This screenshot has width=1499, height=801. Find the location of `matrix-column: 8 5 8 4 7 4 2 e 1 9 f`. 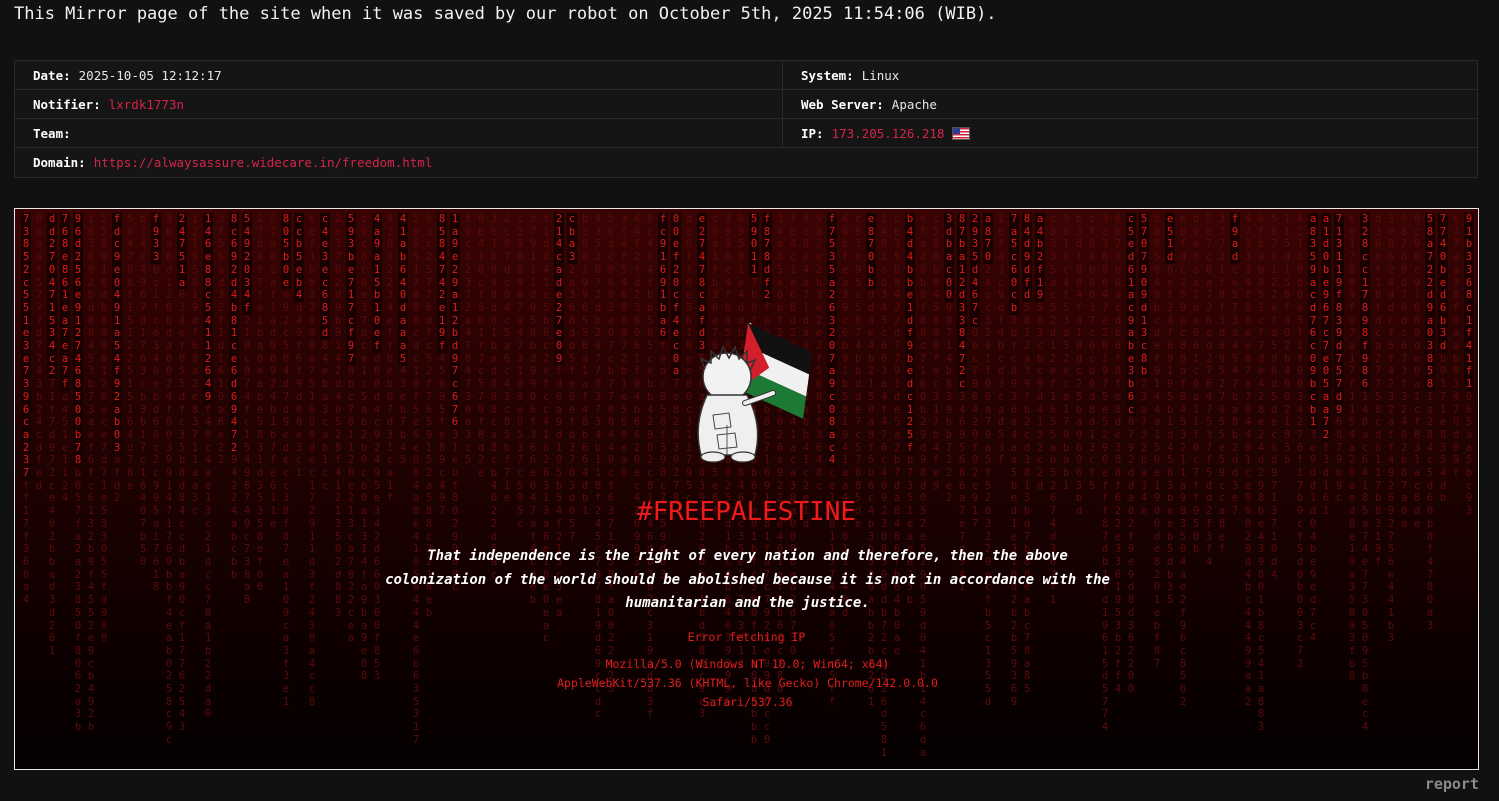

matrix-column: 8 5 8 4 7 4 2 e 1 9 f is located at coordinates (442, 283).